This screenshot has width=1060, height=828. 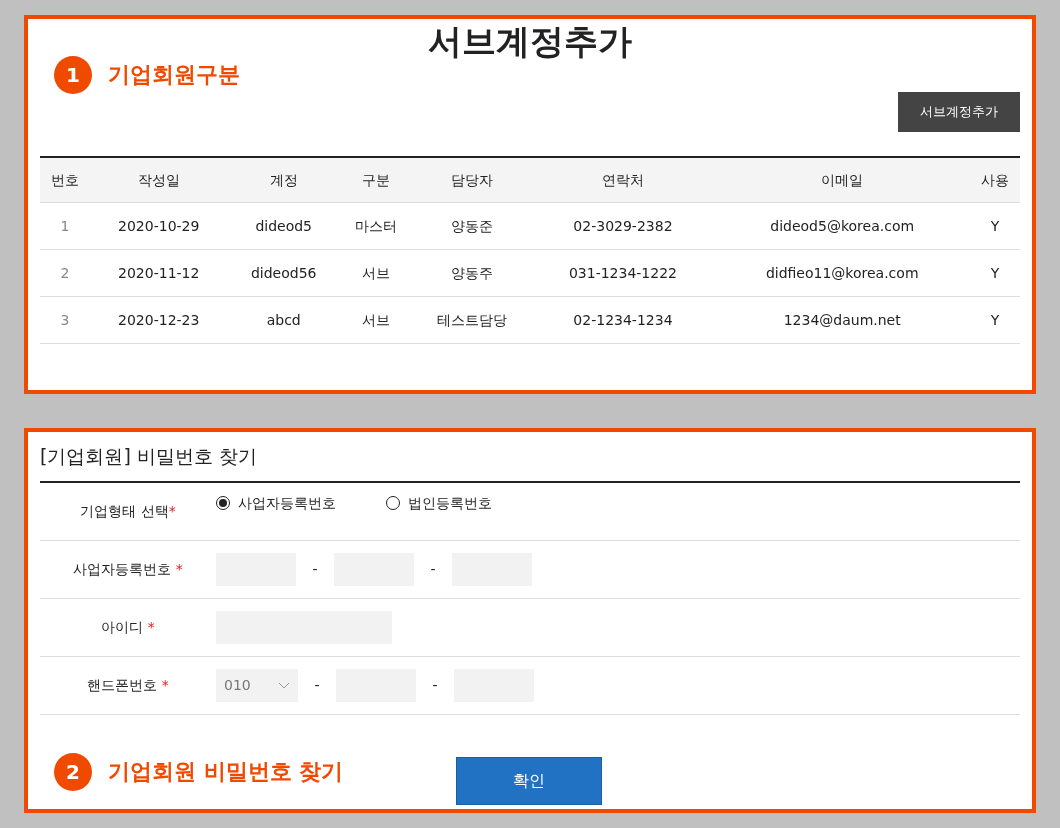 What do you see at coordinates (376, 226) in the screenshot?
I see `table-cell: 마스터` at bounding box center [376, 226].